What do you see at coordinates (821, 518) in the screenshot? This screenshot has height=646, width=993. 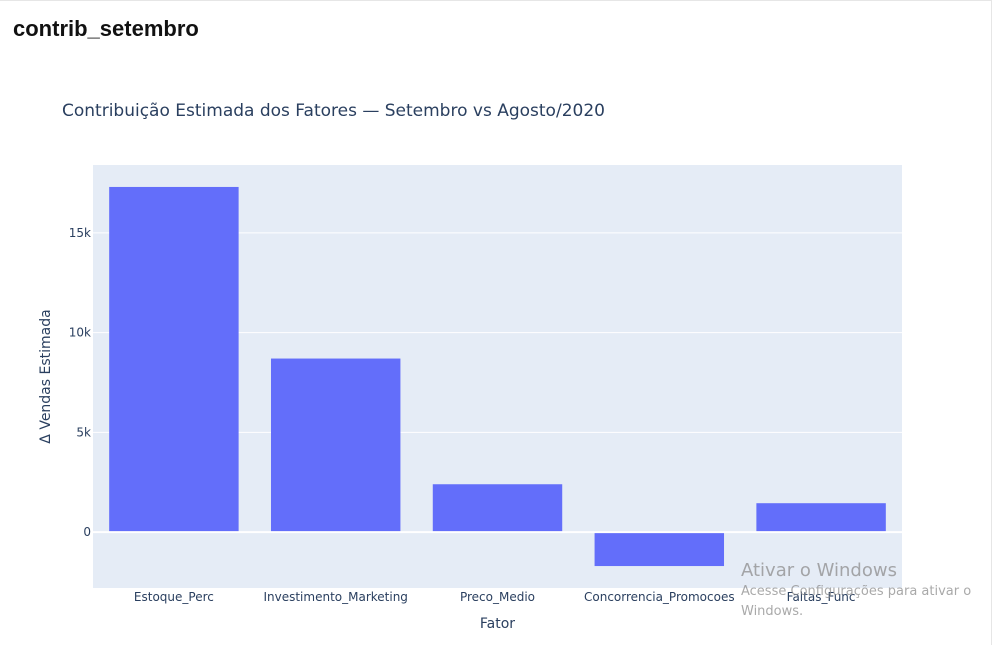 I see `bar-faltas-func` at bounding box center [821, 518].